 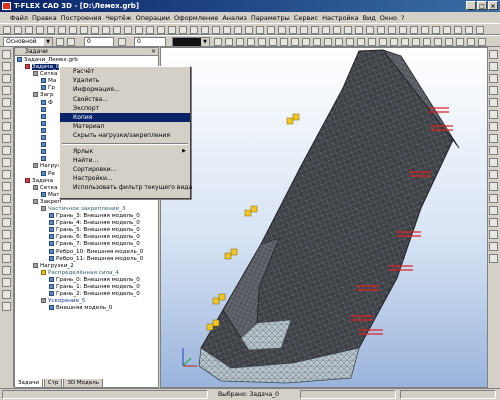 I want to click on close-button: ×, so click(x=493, y=5).